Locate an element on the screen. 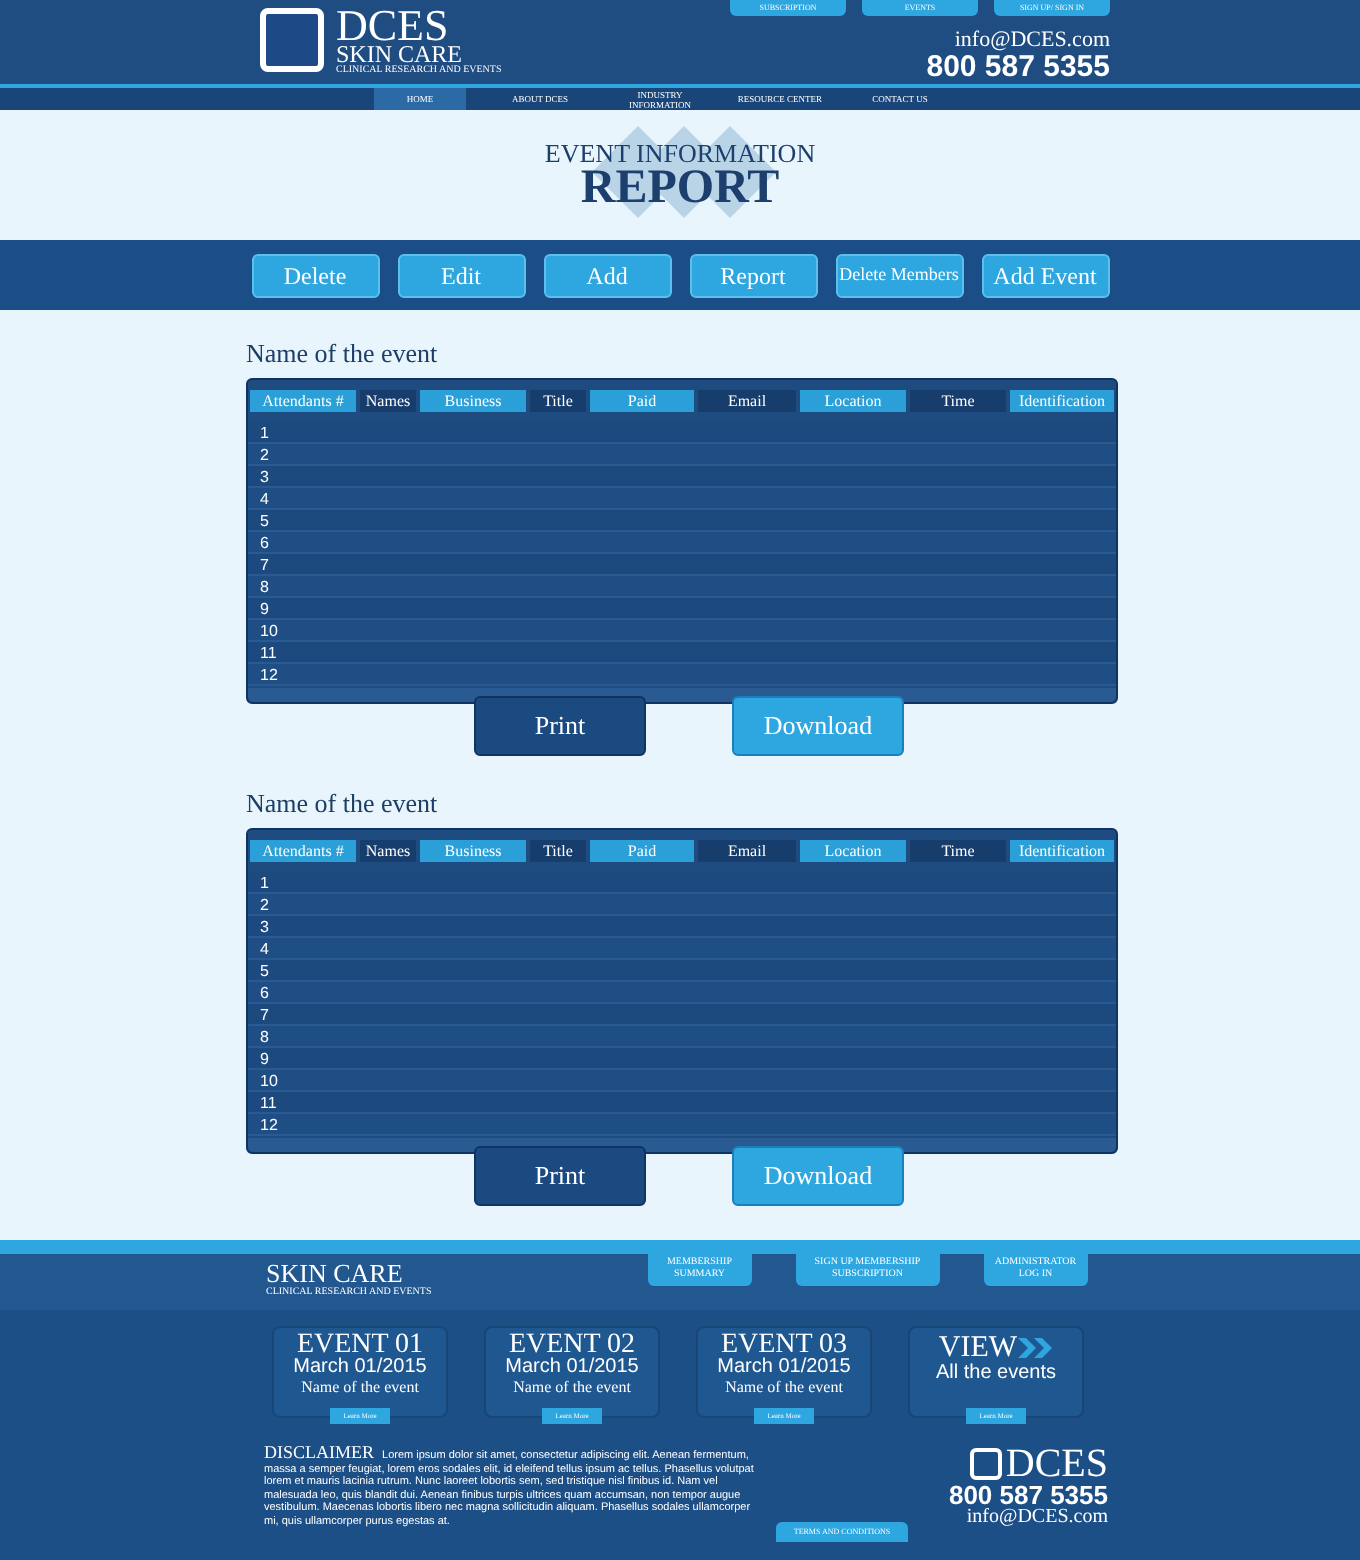 This screenshot has width=1360, height=1560. footer-phone: 800 587 5355 is located at coordinates (1028, 1495).